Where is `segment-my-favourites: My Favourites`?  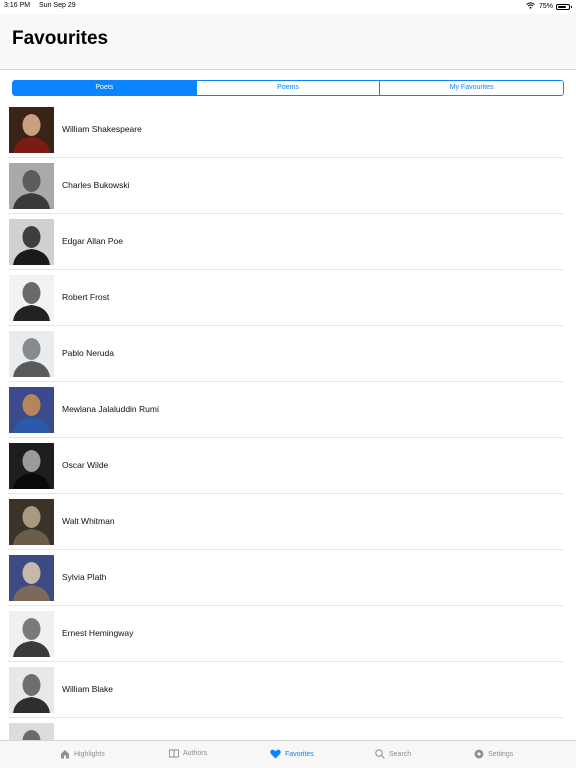 segment-my-favourites: My Favourites is located at coordinates (471, 88).